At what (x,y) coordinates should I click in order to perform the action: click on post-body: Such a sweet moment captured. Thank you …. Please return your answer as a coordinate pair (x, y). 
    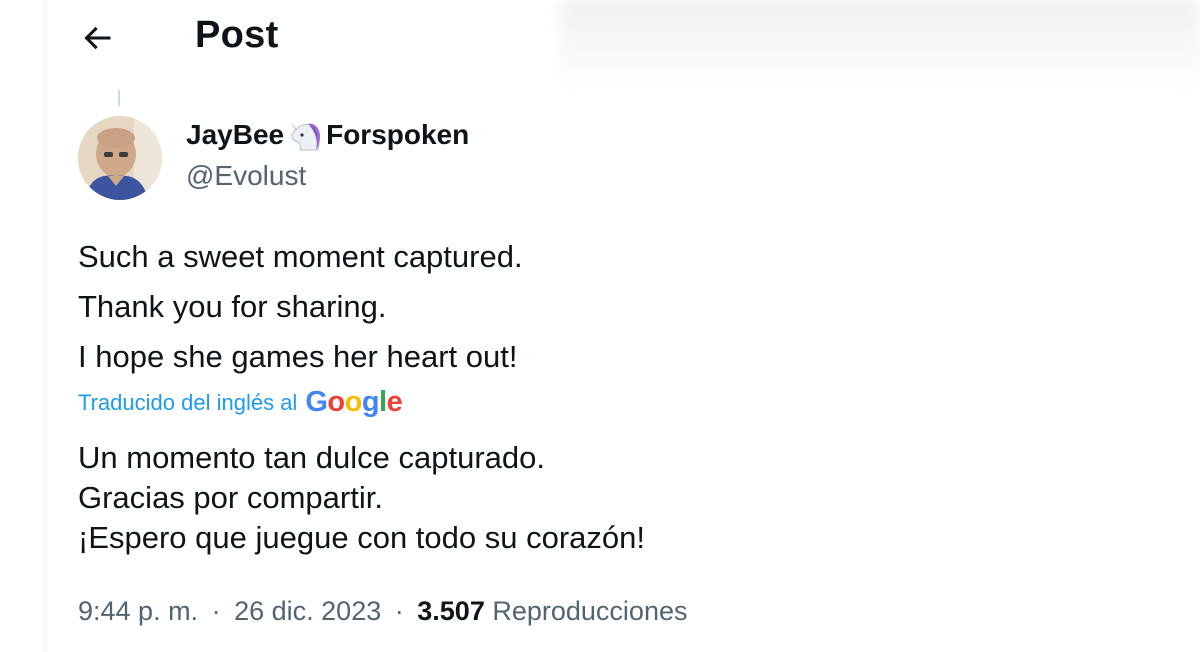
    Looking at the image, I should click on (300, 307).